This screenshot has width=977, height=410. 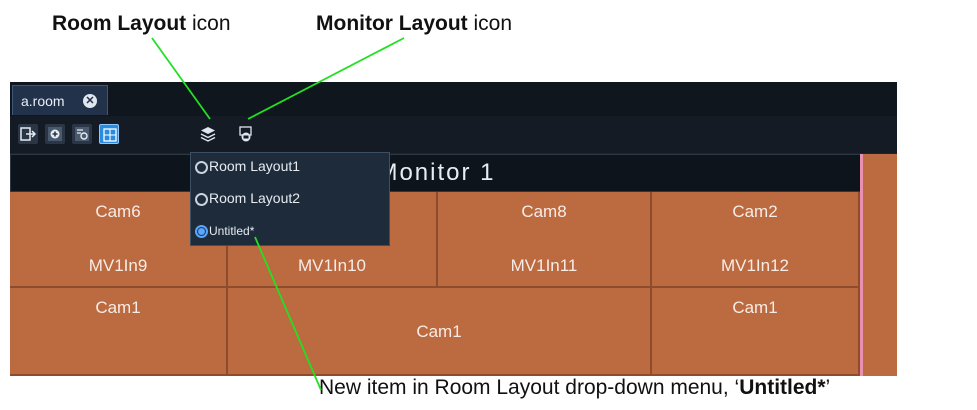 I want to click on room-layout-callout-line, so click(x=181, y=78).